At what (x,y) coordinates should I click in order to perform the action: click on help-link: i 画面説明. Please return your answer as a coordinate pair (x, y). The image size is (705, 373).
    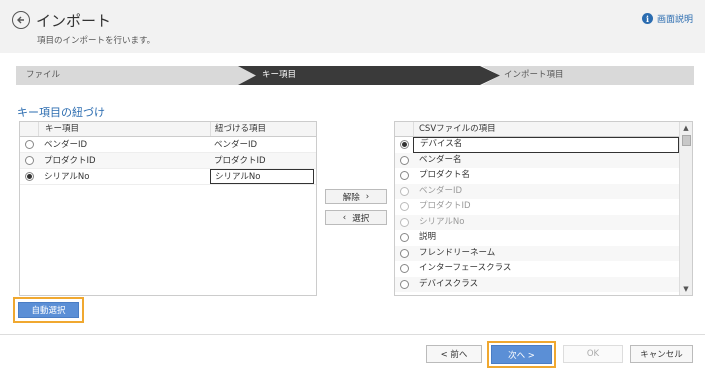
    Looking at the image, I should click on (667, 18).